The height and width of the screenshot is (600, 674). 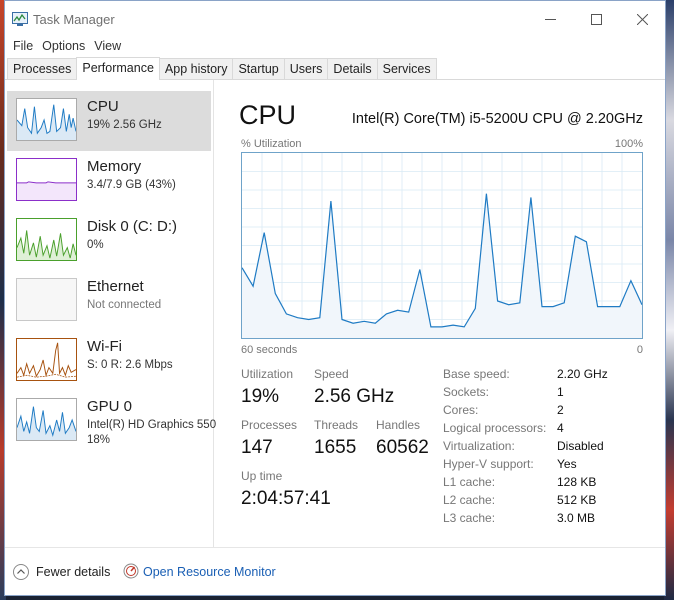 I want to click on sidebar-item-memory: Memory 3.4/7.9 GB (43%), so click(x=109, y=181).